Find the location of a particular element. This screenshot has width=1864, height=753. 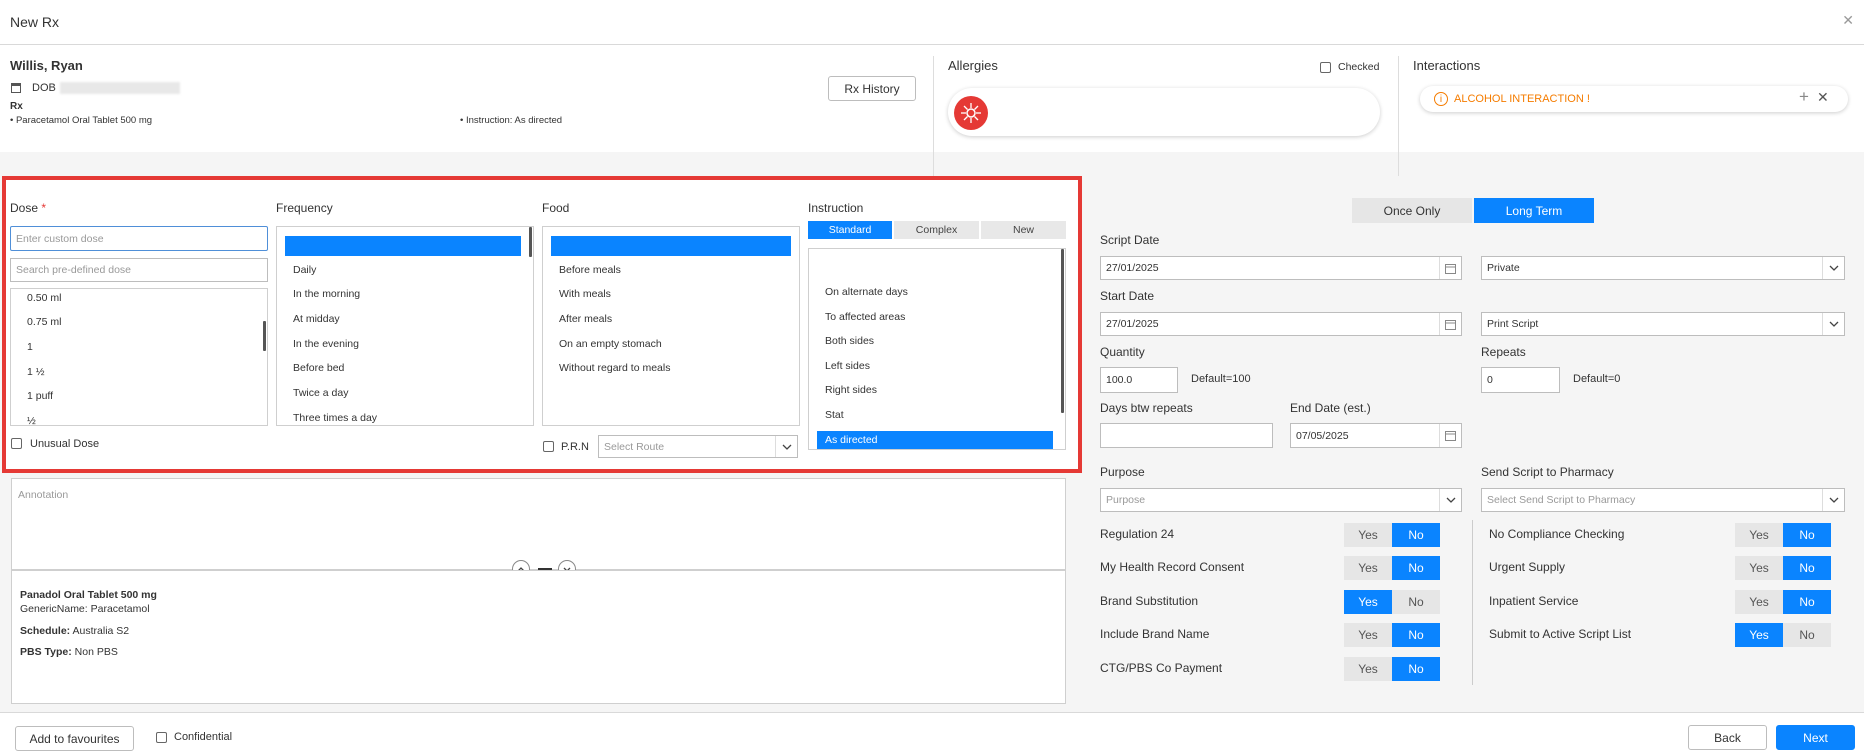

frequency-scrollbar is located at coordinates (530, 242).